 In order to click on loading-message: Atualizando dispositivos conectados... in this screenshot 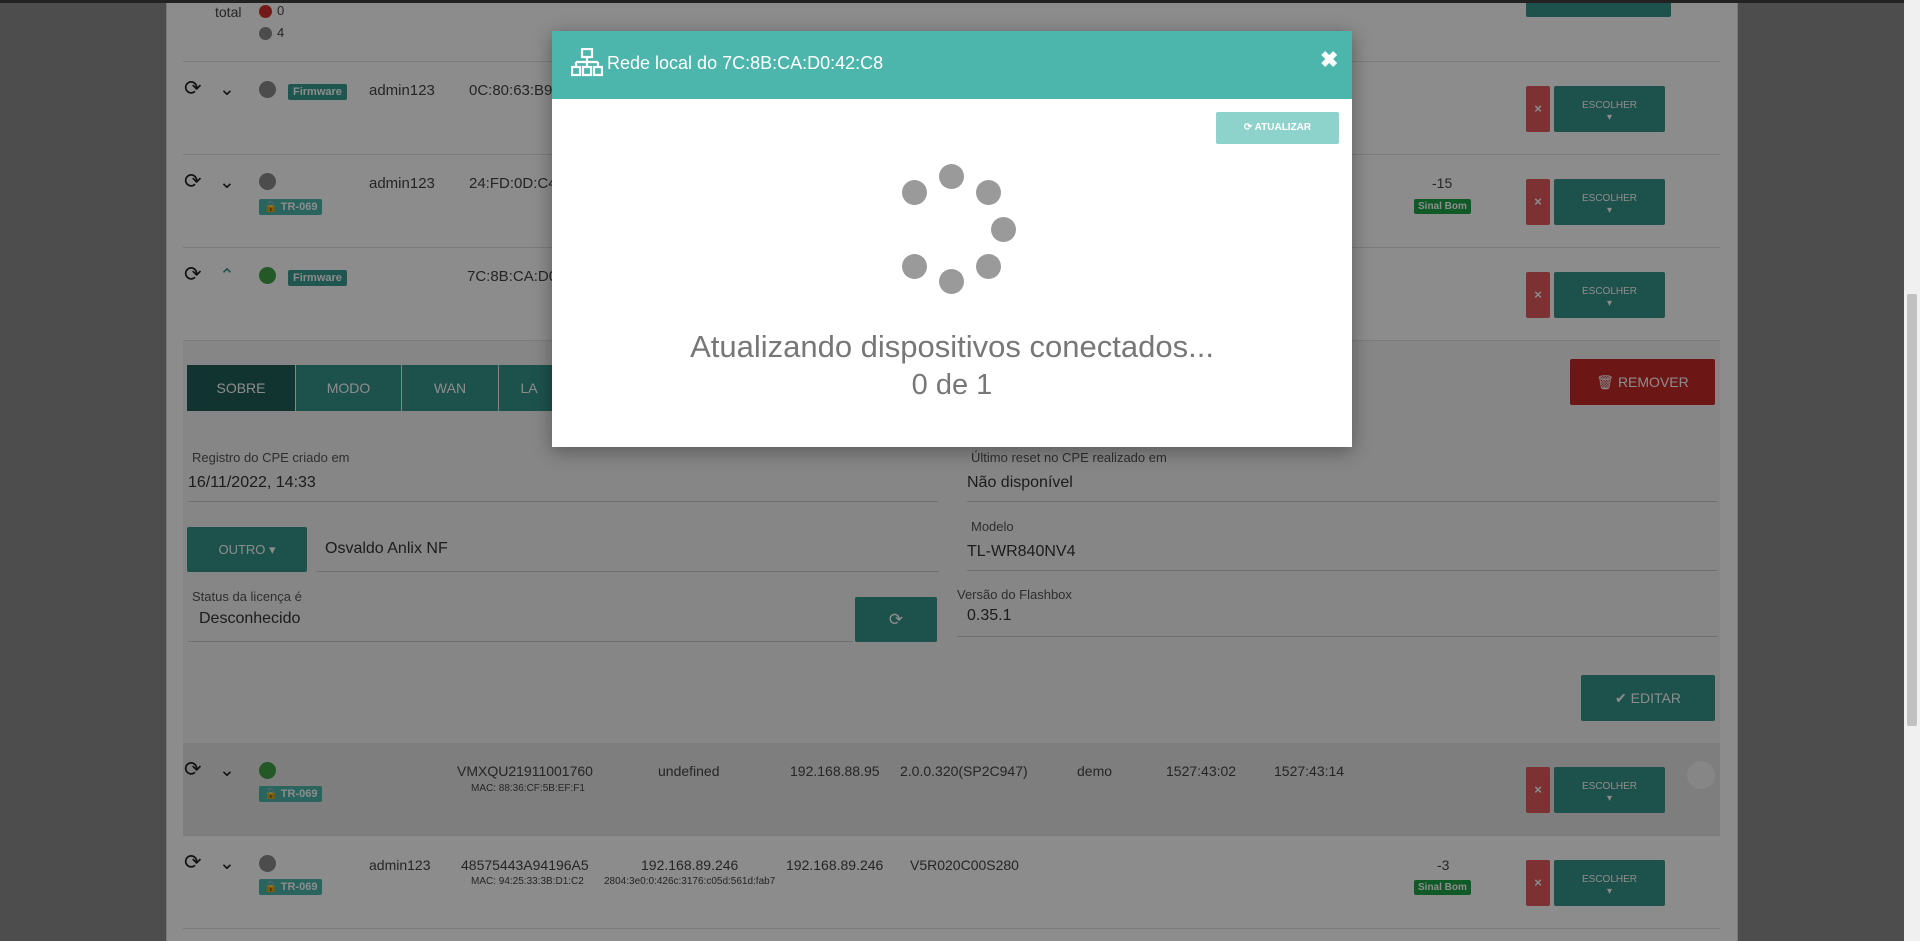, I will do `click(952, 346)`.